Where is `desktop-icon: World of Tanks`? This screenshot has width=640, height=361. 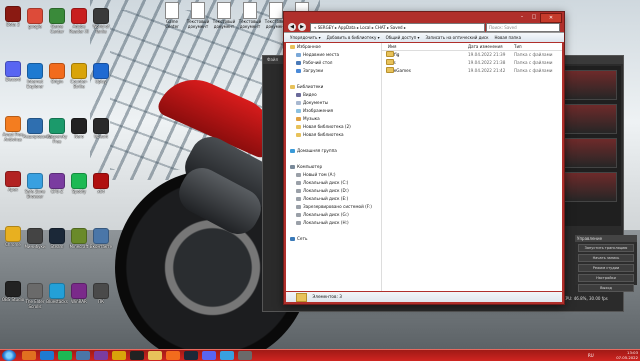 desktop-icon: World of Tanks is located at coordinates (101, 21).